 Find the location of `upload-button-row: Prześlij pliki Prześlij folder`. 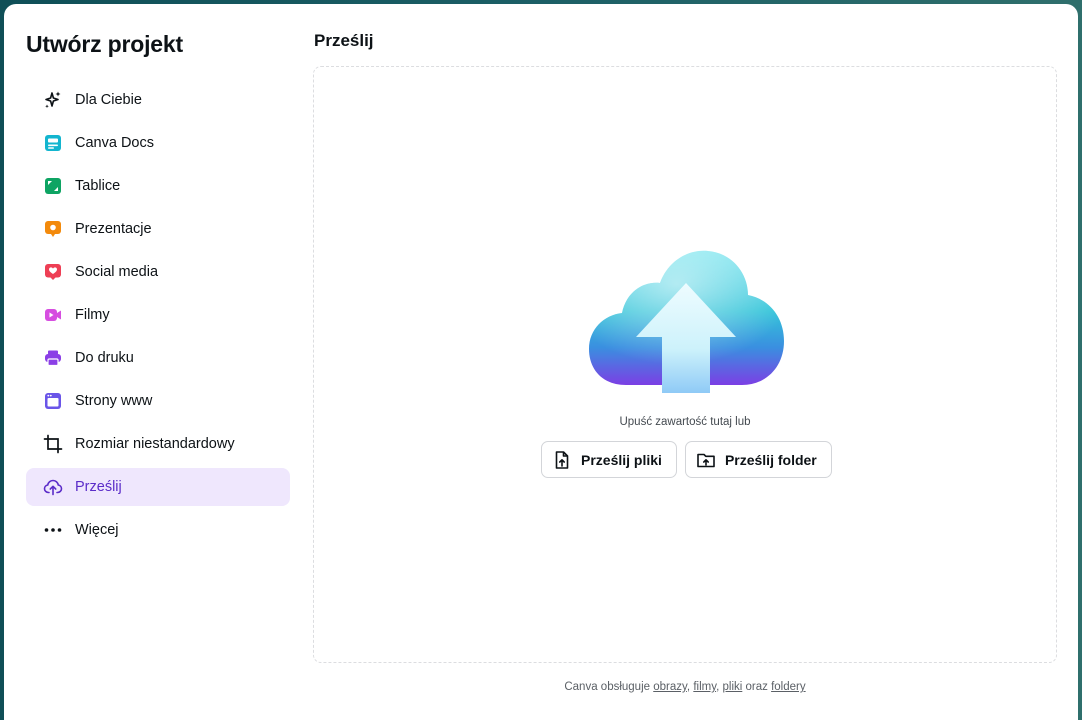

upload-button-row: Prześlij pliki Prześlij folder is located at coordinates (690, 459).